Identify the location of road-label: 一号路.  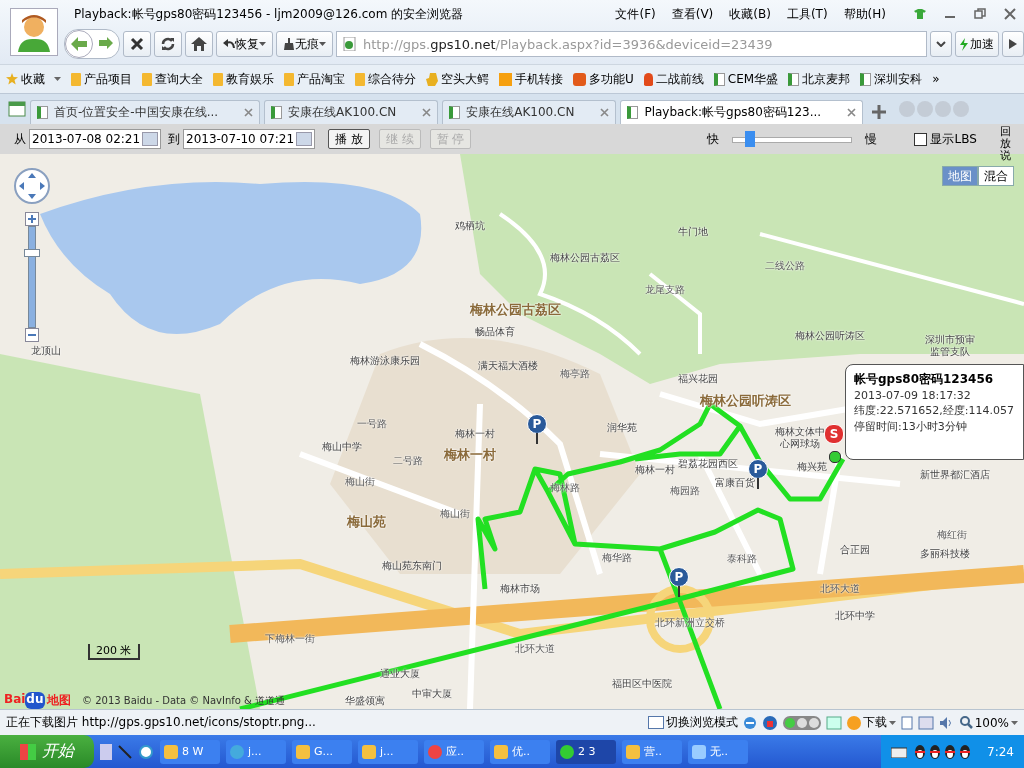
(372, 424).